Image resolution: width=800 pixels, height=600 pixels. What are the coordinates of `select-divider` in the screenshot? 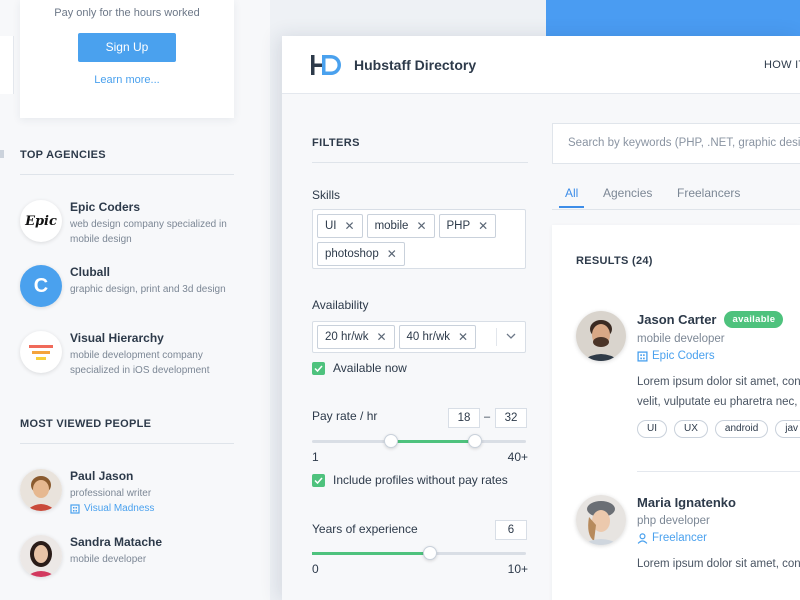 It's located at (496, 337).